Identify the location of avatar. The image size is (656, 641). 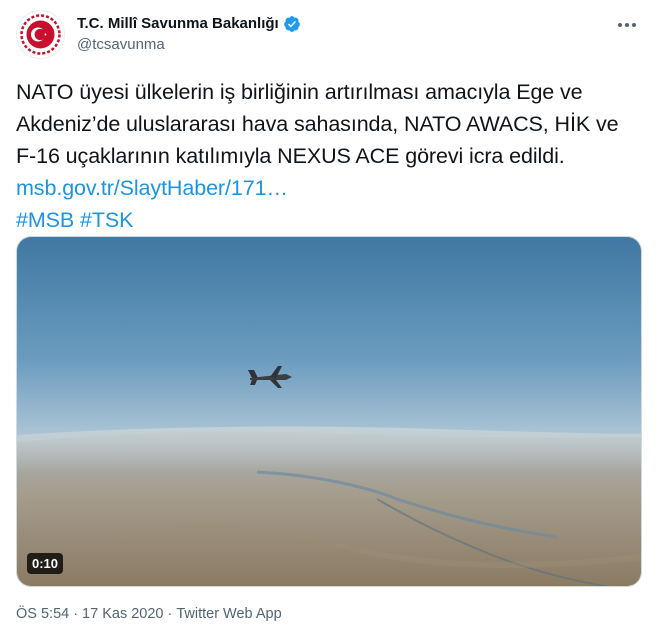
(40, 34).